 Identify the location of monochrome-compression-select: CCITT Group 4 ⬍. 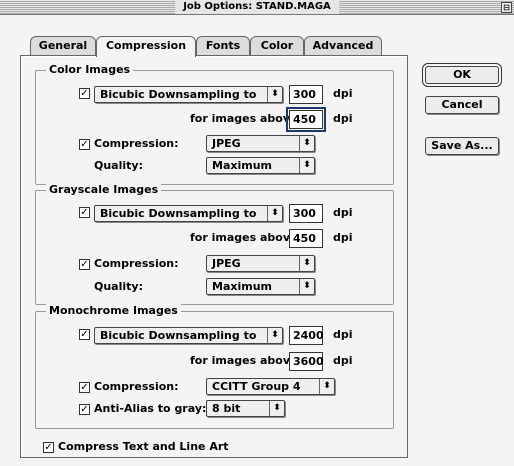
(270, 386).